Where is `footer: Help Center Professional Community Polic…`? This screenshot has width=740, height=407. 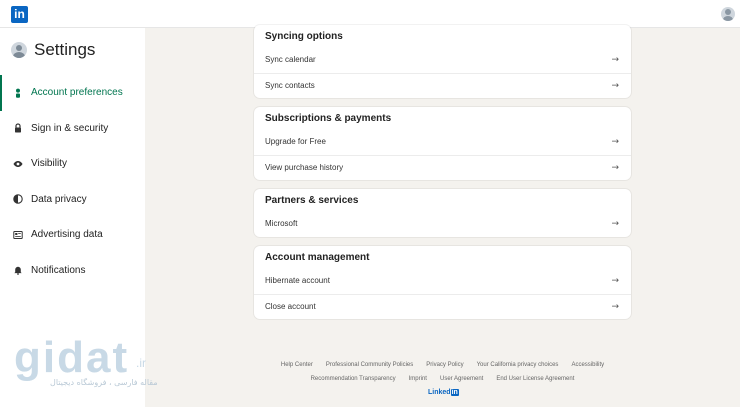 footer: Help Center Professional Community Polic… is located at coordinates (442, 377).